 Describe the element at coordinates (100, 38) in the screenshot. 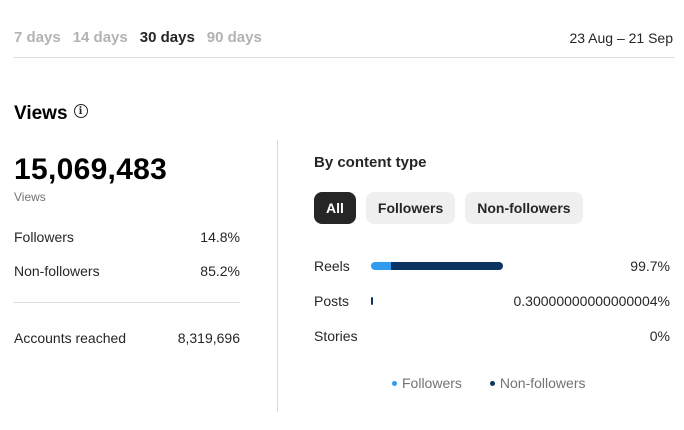

I see `tab-14-days: 14 days` at that location.